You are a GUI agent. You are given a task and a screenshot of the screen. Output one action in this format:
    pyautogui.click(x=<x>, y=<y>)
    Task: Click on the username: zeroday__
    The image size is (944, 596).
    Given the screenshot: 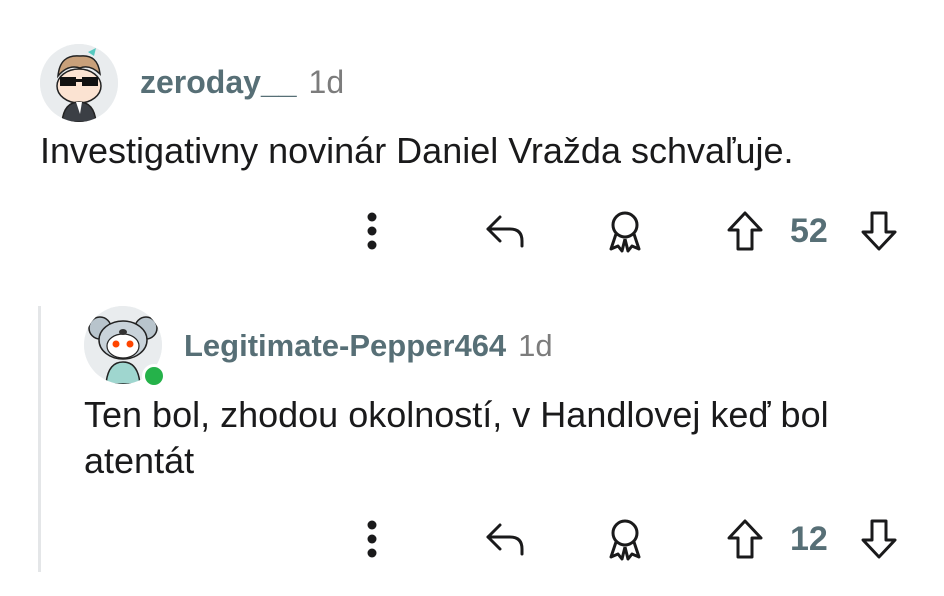 What is the action you would take?
    pyautogui.click(x=218, y=82)
    